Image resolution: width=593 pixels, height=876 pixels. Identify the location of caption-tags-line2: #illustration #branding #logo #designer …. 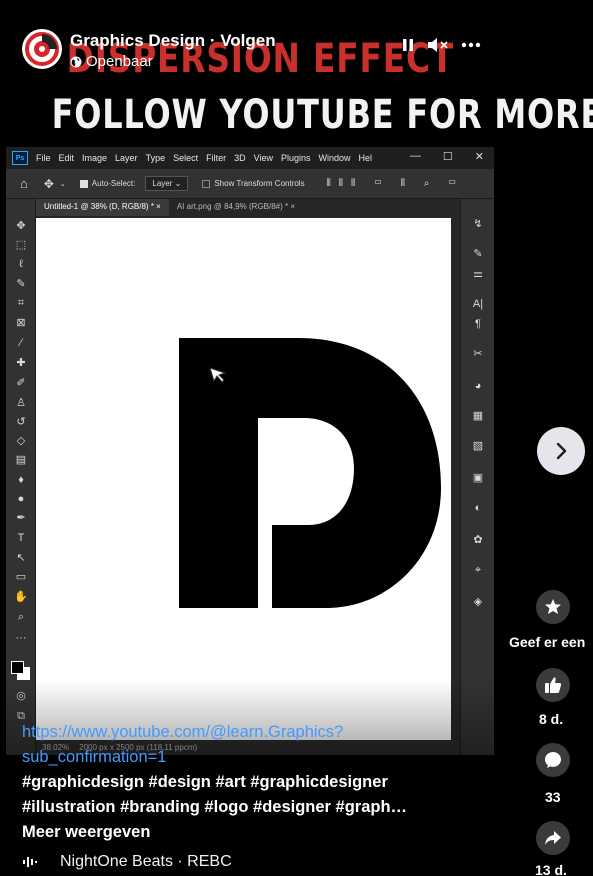
(252, 807).